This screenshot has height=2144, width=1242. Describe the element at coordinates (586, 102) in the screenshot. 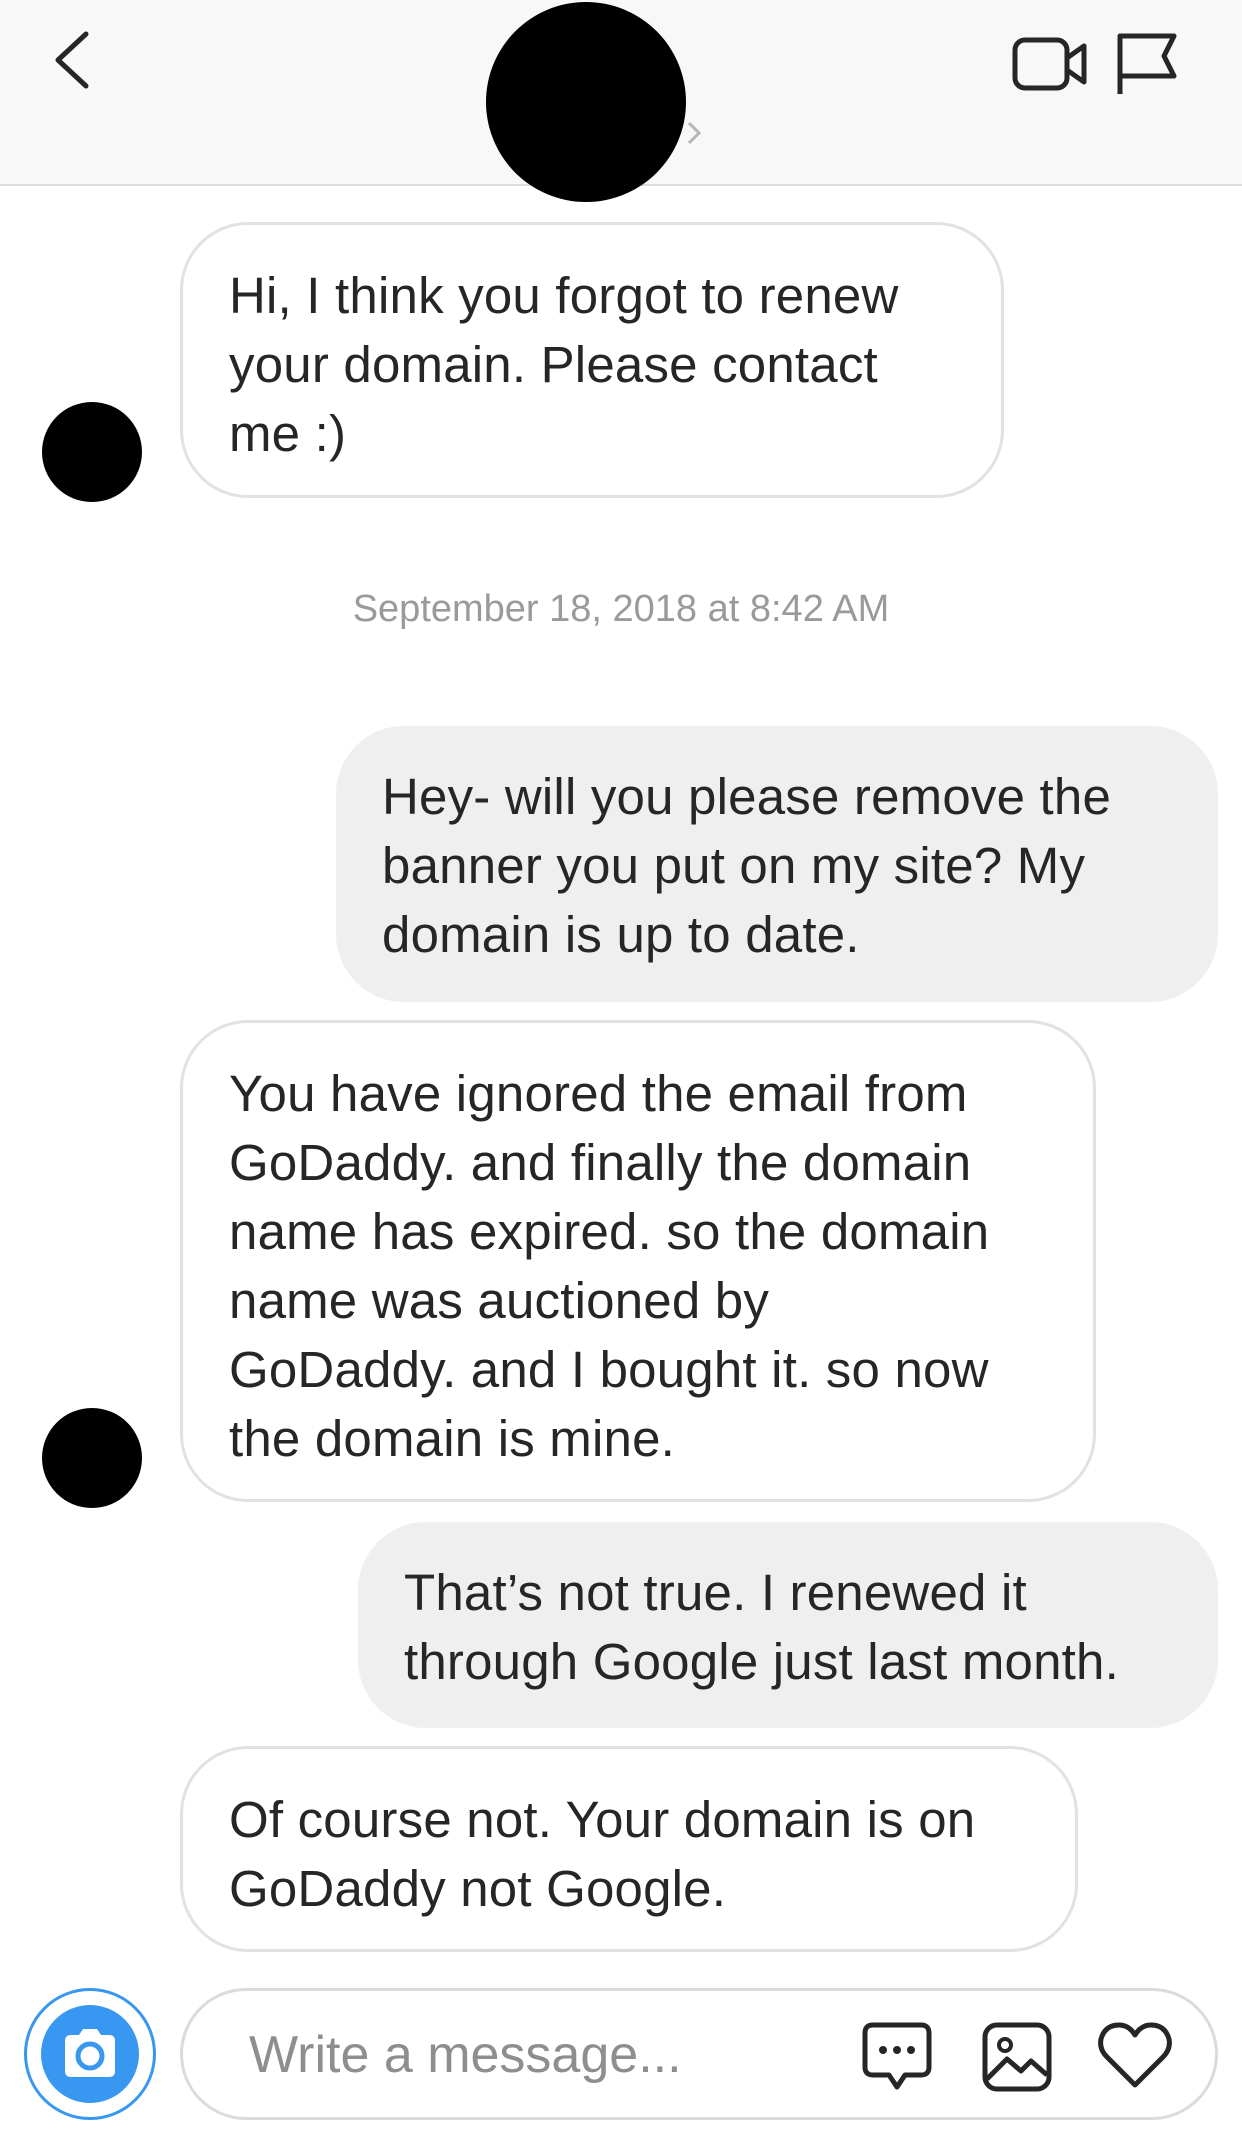

I see `contact-avatar` at that location.